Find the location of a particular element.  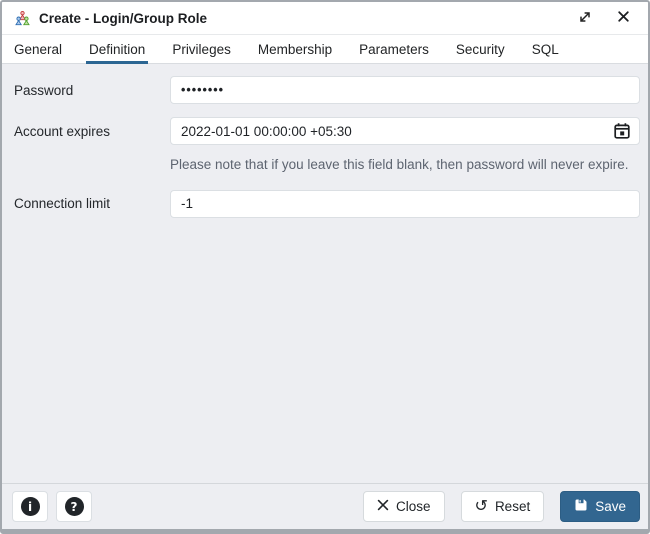

close-icon is located at coordinates (623, 18).